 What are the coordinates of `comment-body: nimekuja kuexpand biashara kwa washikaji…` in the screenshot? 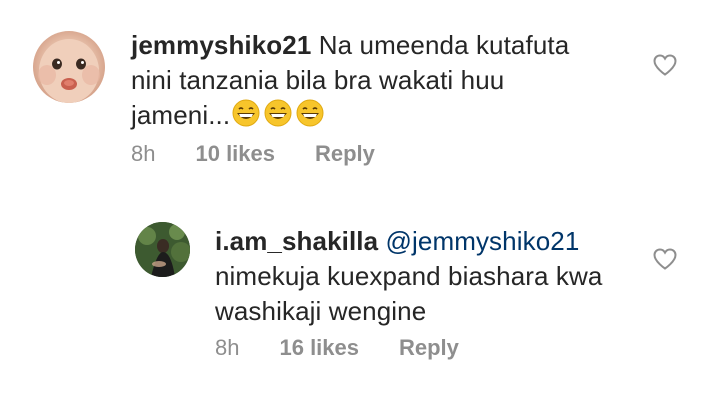 It's located at (409, 293).